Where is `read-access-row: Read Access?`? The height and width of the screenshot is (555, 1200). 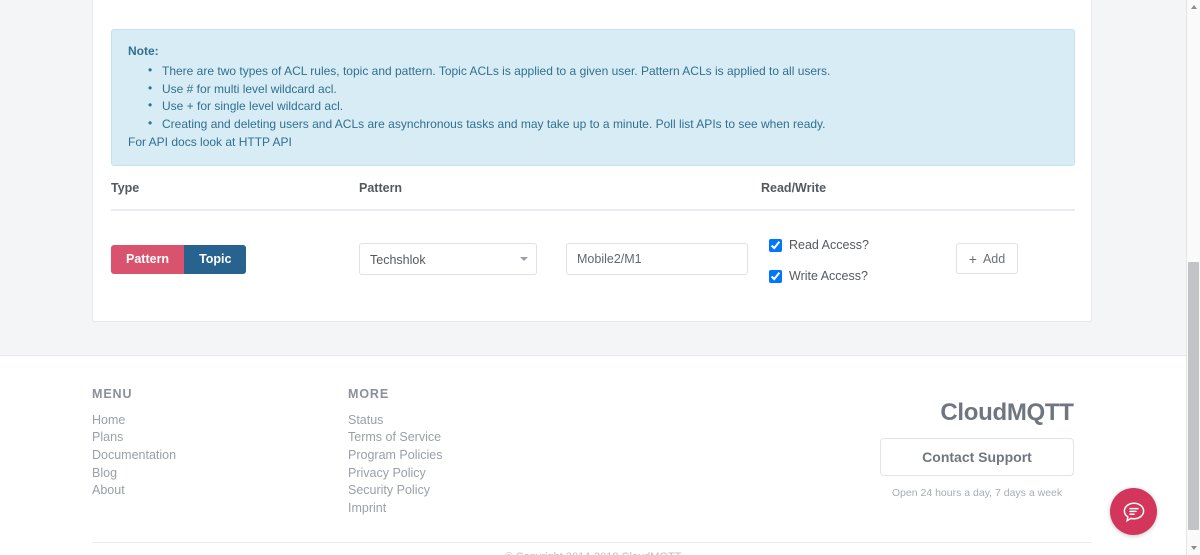
read-access-row: Read Access? is located at coordinates (819, 245).